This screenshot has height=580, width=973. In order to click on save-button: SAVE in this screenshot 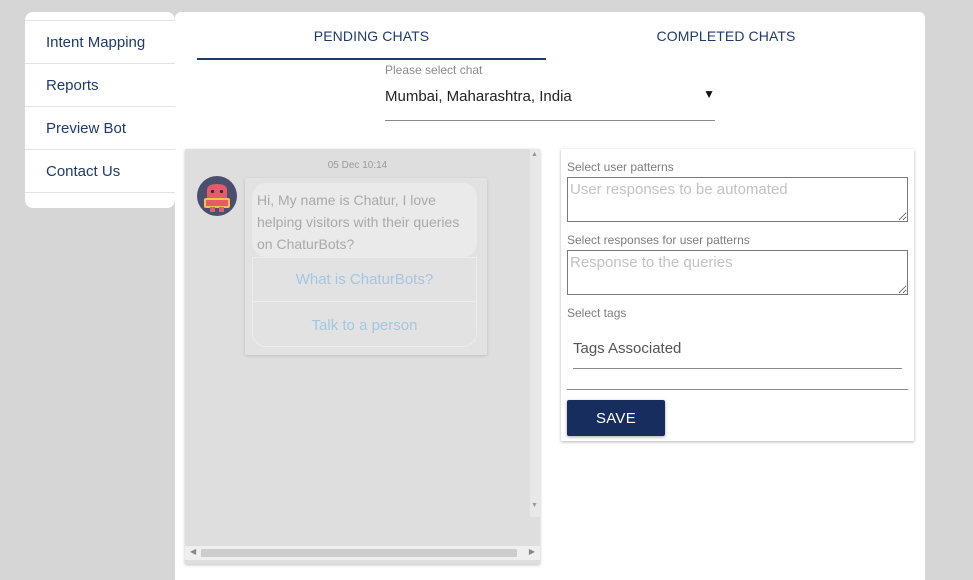, I will do `click(616, 418)`.